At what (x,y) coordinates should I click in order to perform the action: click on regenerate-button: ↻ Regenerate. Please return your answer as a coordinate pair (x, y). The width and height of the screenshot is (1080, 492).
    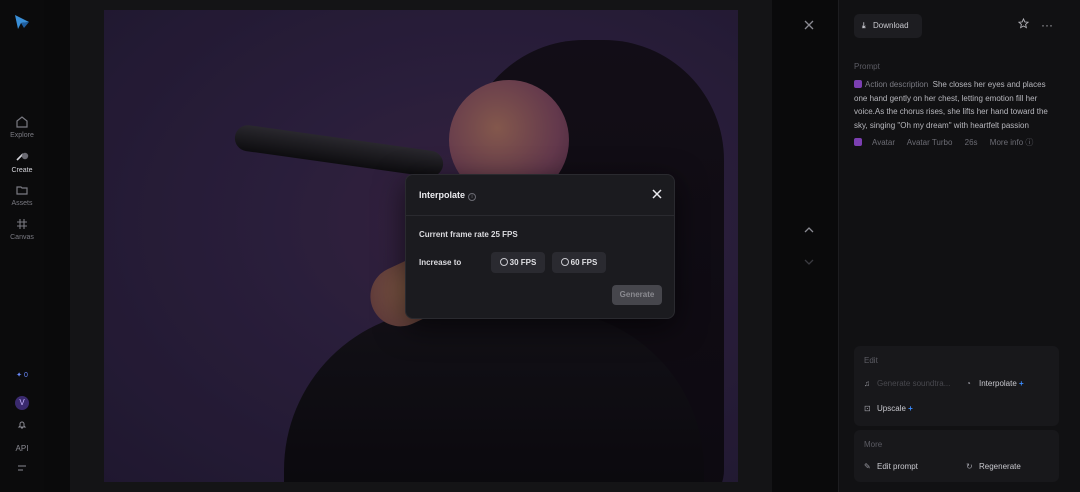
    Looking at the image, I should click on (993, 466).